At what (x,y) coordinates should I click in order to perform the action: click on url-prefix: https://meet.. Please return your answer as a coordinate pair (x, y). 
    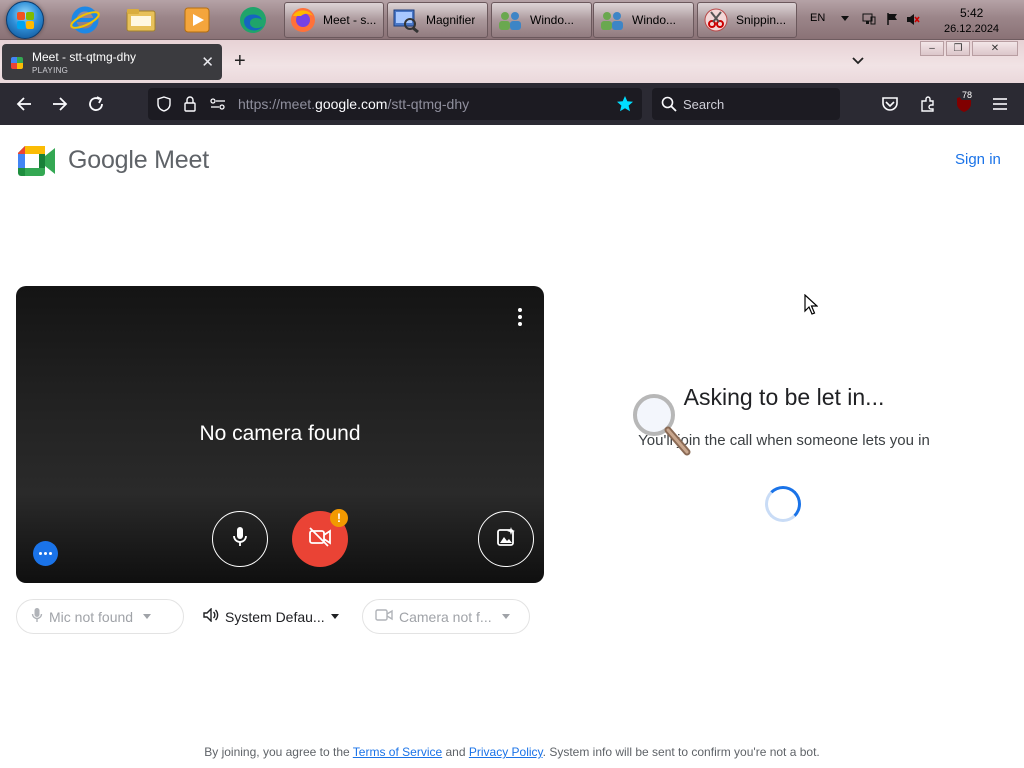
    Looking at the image, I should click on (277, 104).